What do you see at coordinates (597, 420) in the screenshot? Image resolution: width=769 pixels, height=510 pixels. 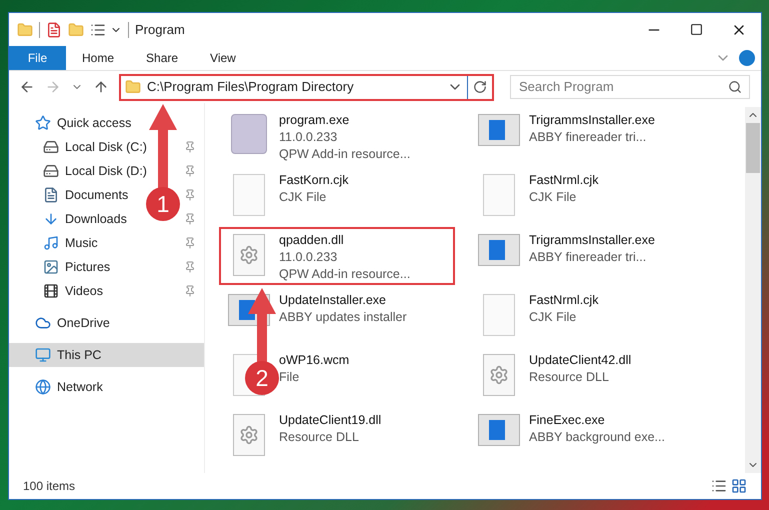 I see `file-name: FineExec.exe` at bounding box center [597, 420].